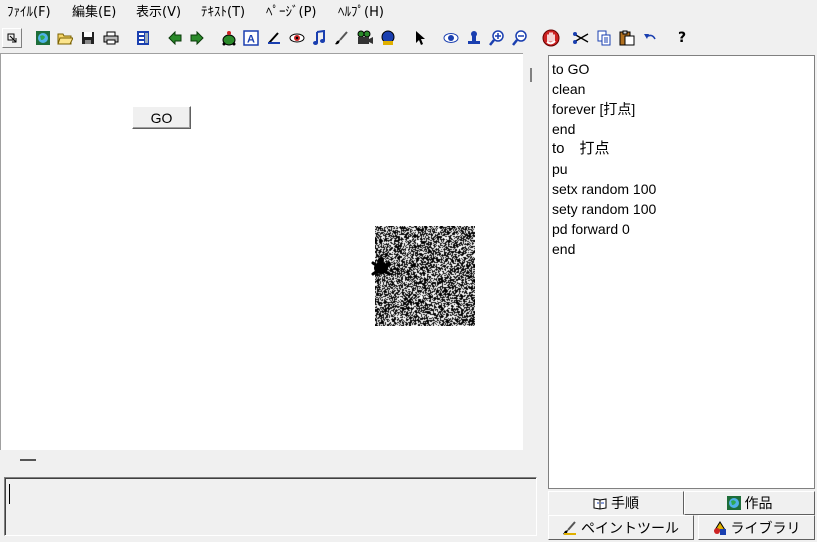  I want to click on zoom-out-icon, so click(520, 38).